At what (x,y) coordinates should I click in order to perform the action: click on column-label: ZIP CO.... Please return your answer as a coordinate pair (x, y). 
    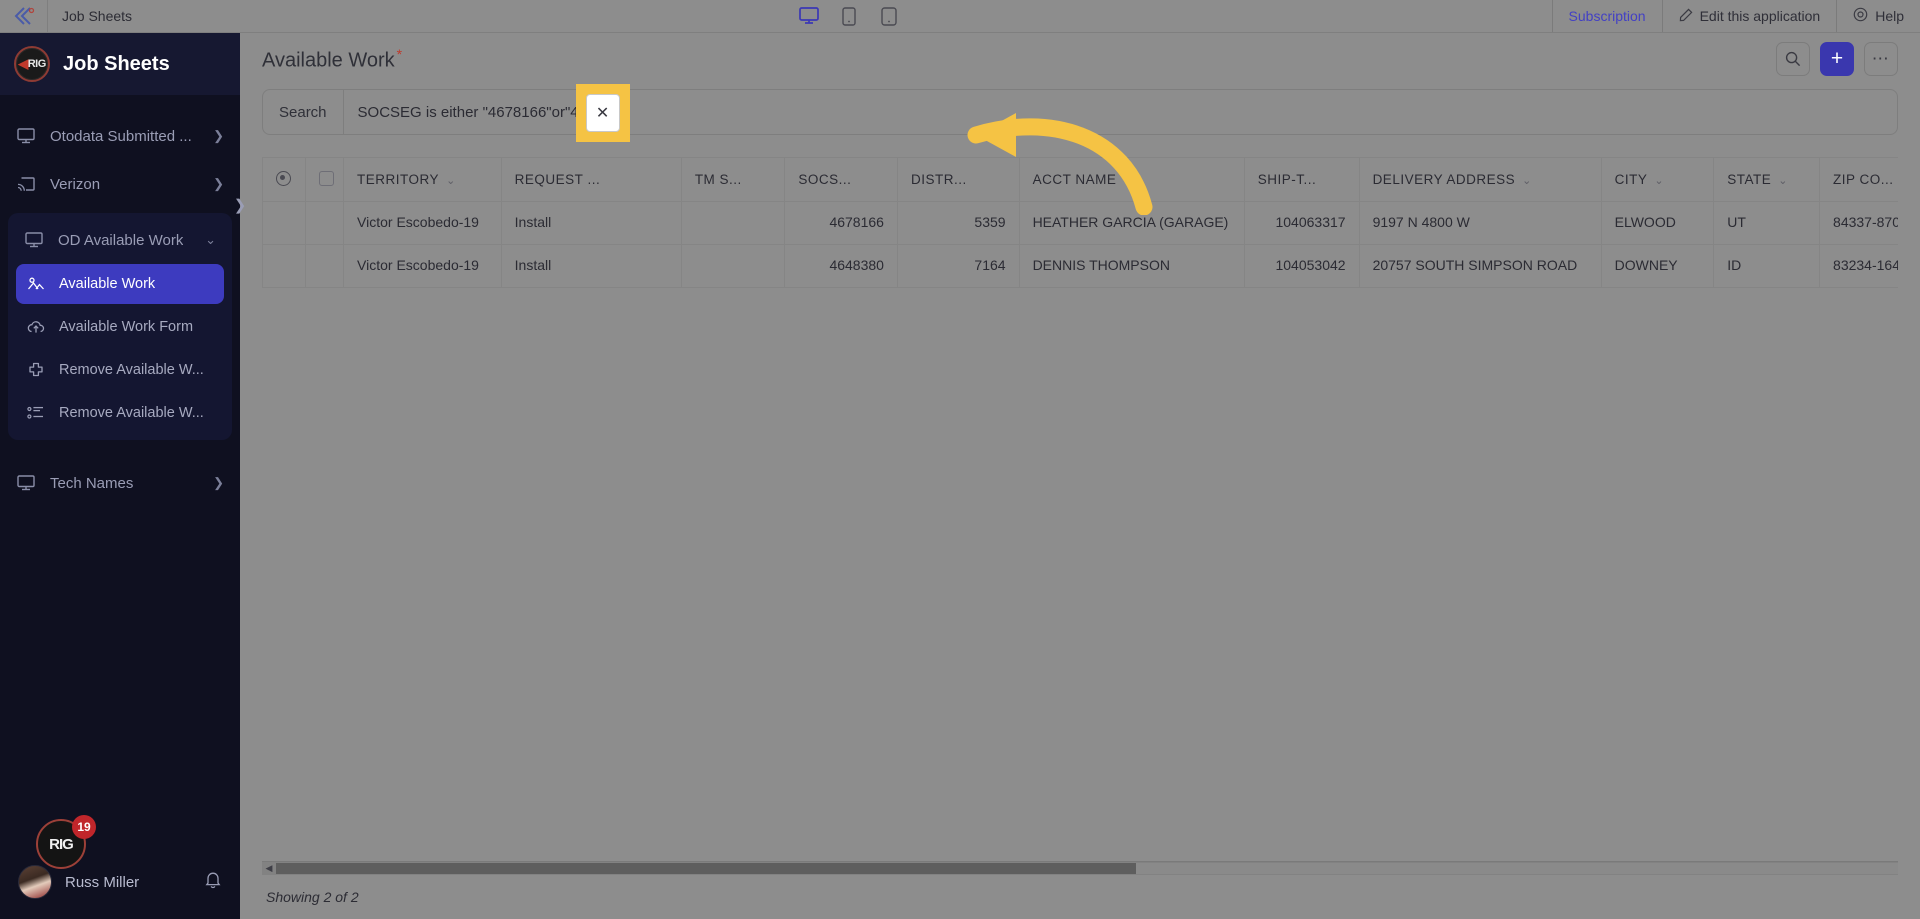
    Looking at the image, I should click on (1863, 179).